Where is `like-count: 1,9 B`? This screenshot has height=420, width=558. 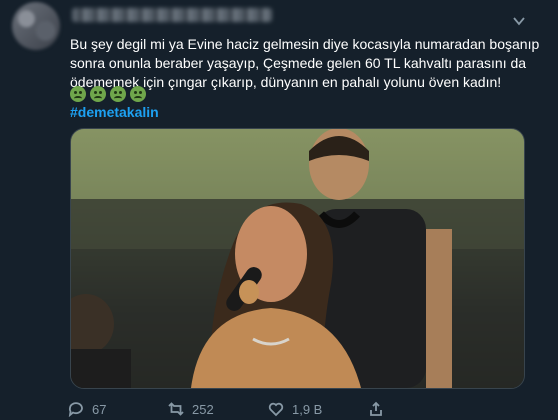 like-count: 1,9 B is located at coordinates (307, 409).